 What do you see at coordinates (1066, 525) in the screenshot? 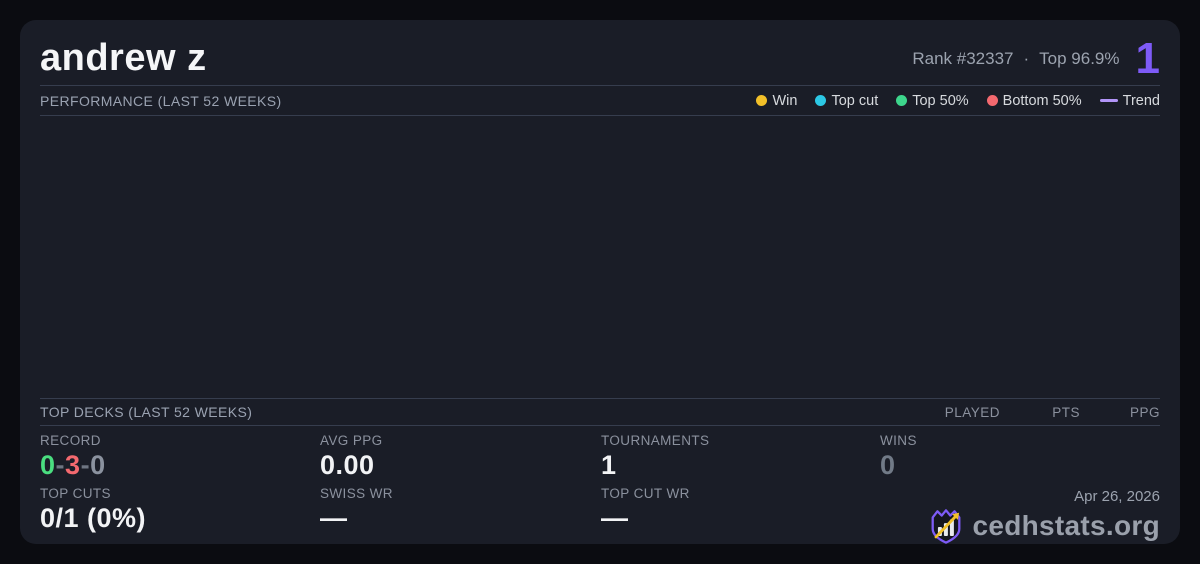
I see `brand-name: cedhstats.org` at bounding box center [1066, 525].